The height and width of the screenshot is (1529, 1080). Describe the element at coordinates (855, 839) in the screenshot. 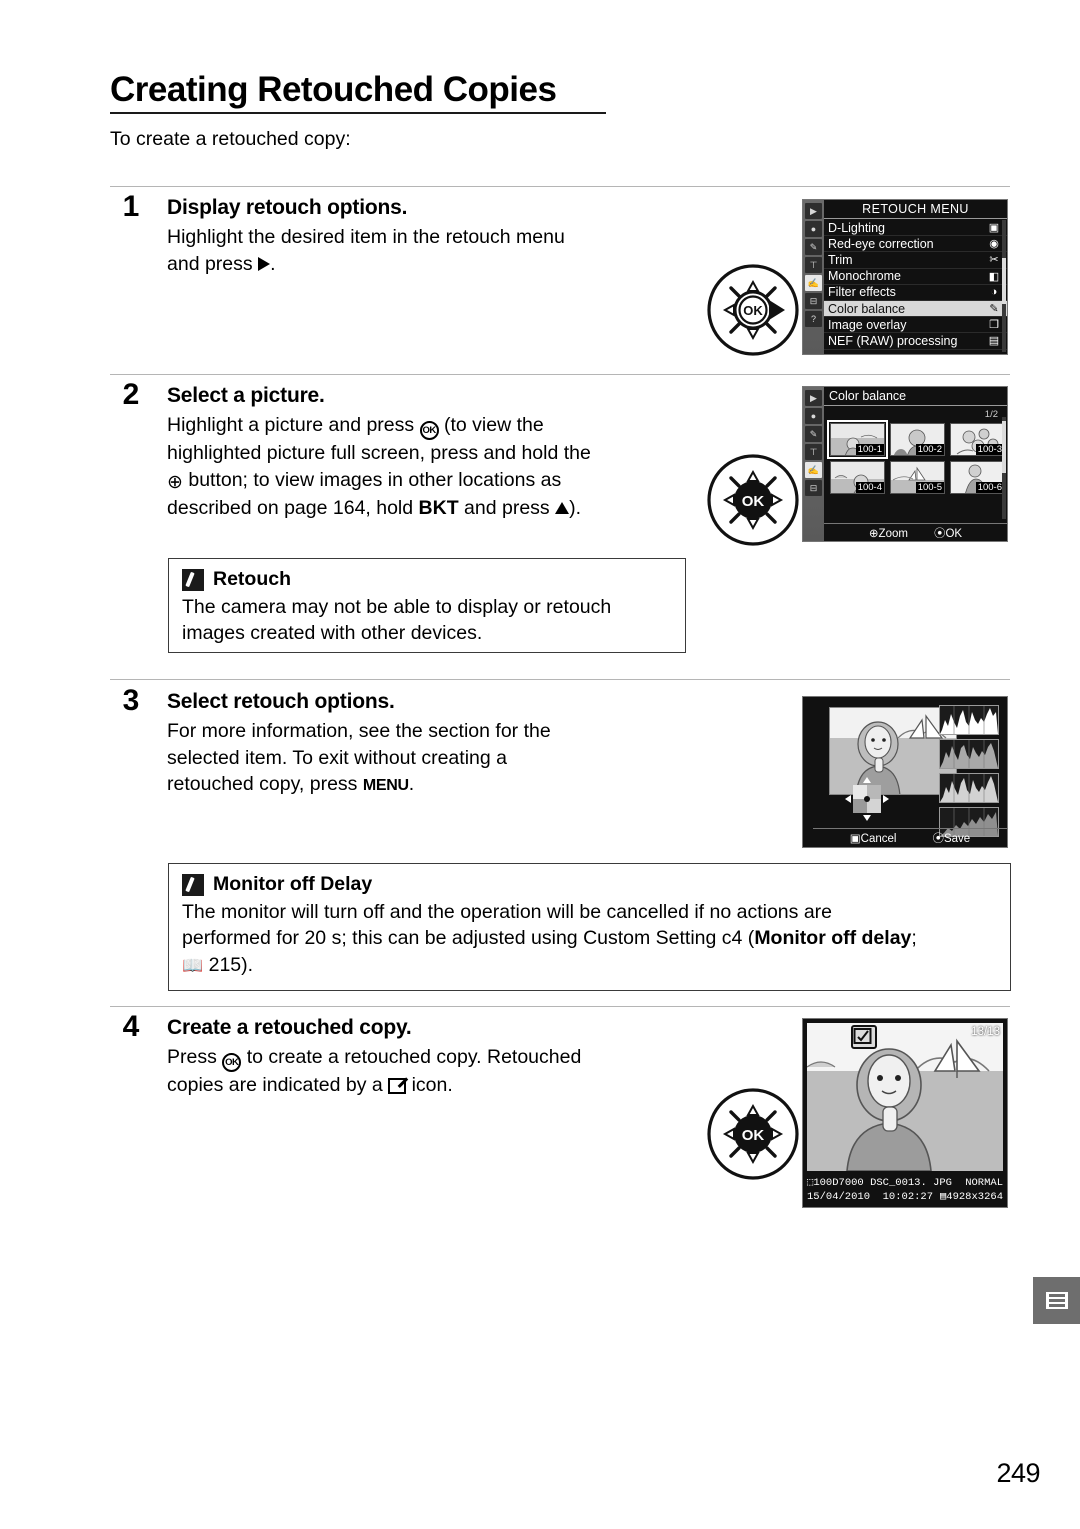

I see `playback-button-icon: ▣` at that location.